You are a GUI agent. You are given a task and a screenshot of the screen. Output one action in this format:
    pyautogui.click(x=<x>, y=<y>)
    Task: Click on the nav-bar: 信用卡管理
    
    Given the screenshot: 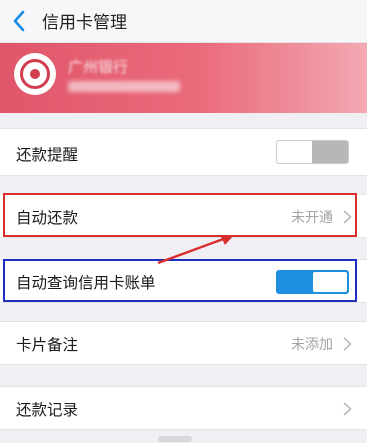 What is the action you would take?
    pyautogui.click(x=183, y=21)
    